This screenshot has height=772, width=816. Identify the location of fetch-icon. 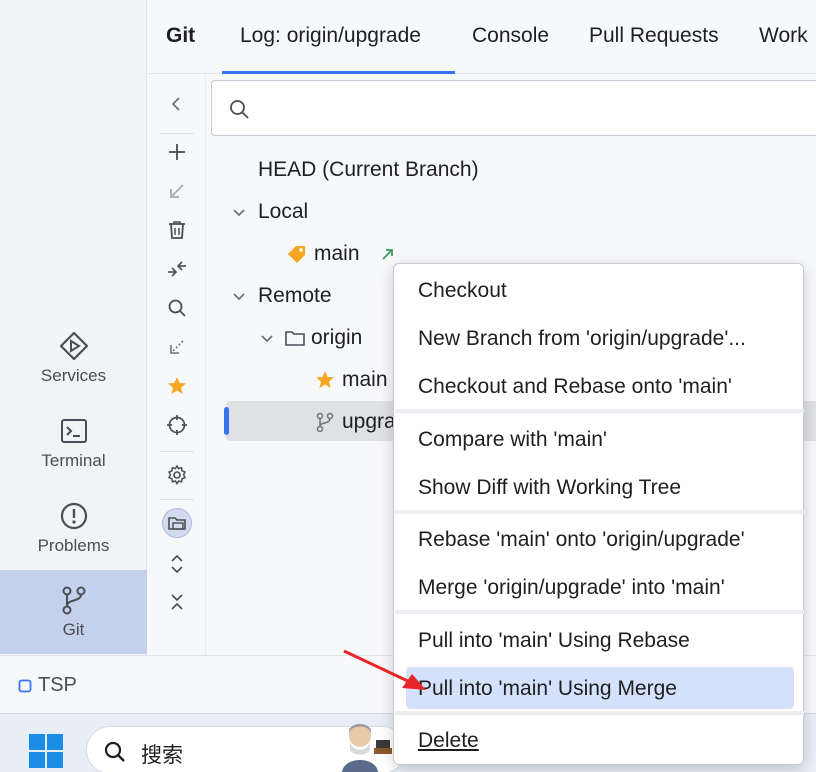
(177, 347).